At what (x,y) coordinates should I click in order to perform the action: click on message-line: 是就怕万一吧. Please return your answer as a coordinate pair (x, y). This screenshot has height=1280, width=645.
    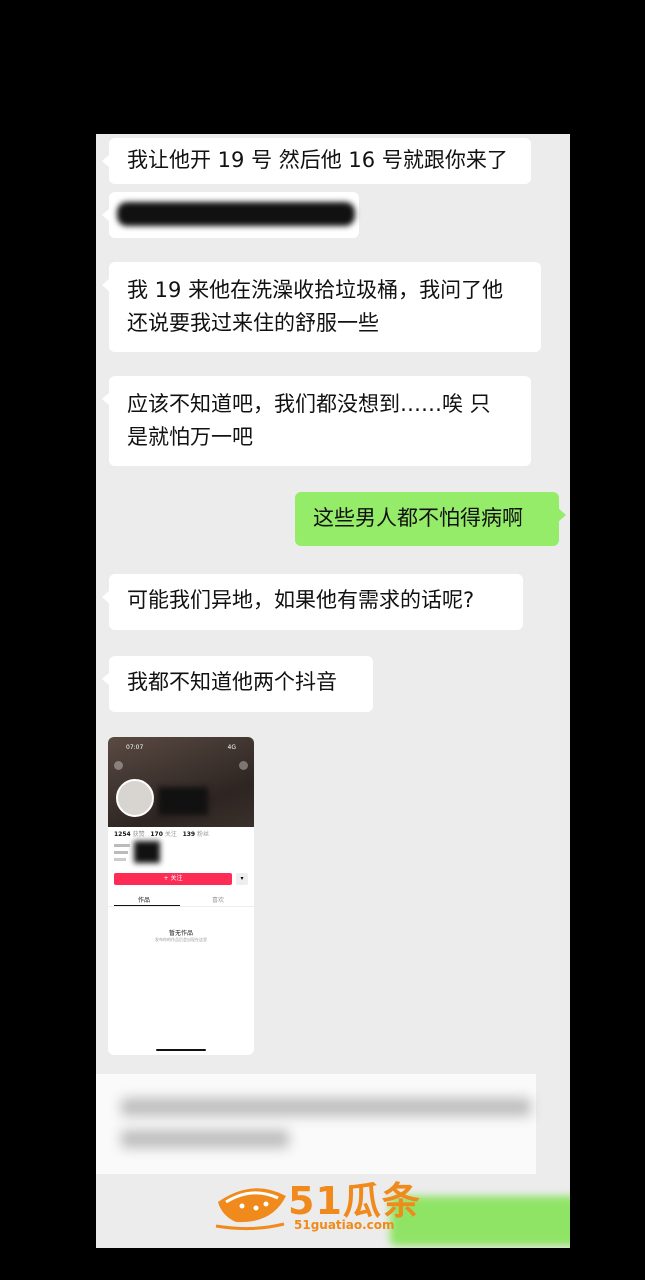
    Looking at the image, I should click on (190, 437).